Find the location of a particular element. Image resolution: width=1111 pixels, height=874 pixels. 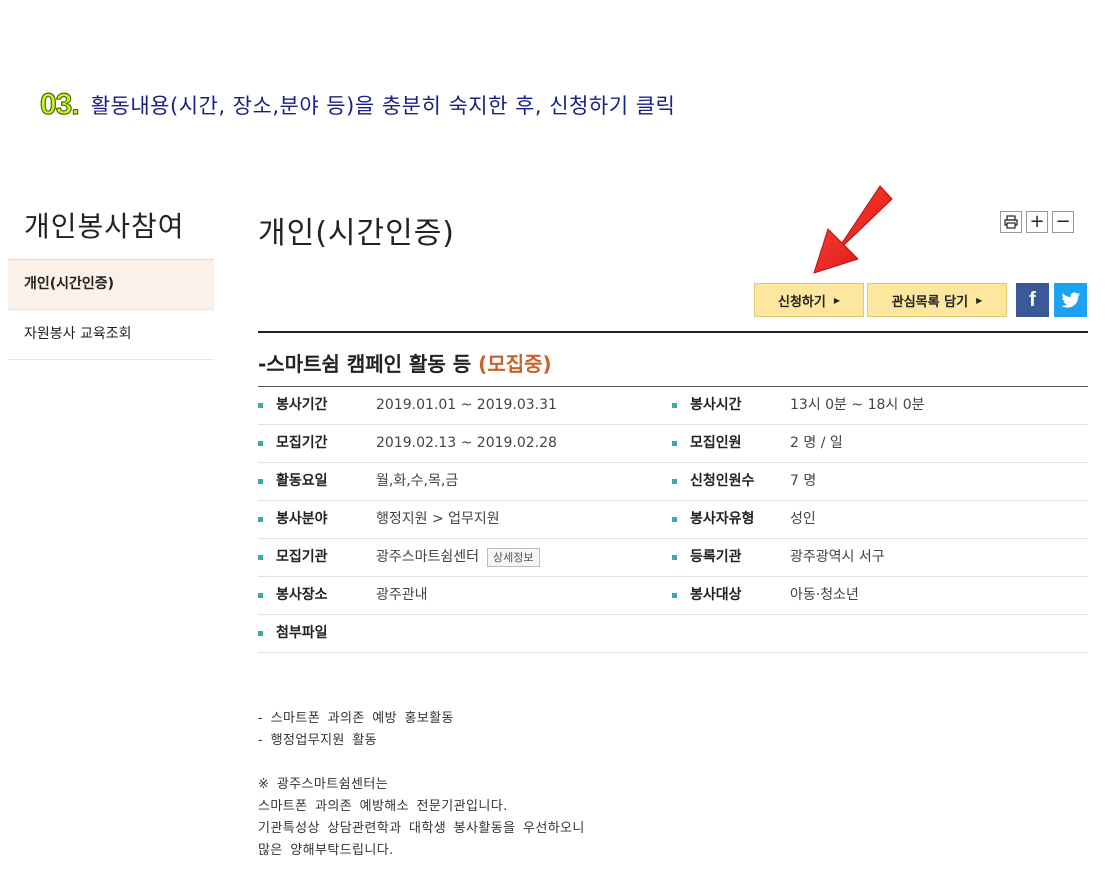

info-value: 광주스마트쉼센터 상세정보 is located at coordinates (458, 557).